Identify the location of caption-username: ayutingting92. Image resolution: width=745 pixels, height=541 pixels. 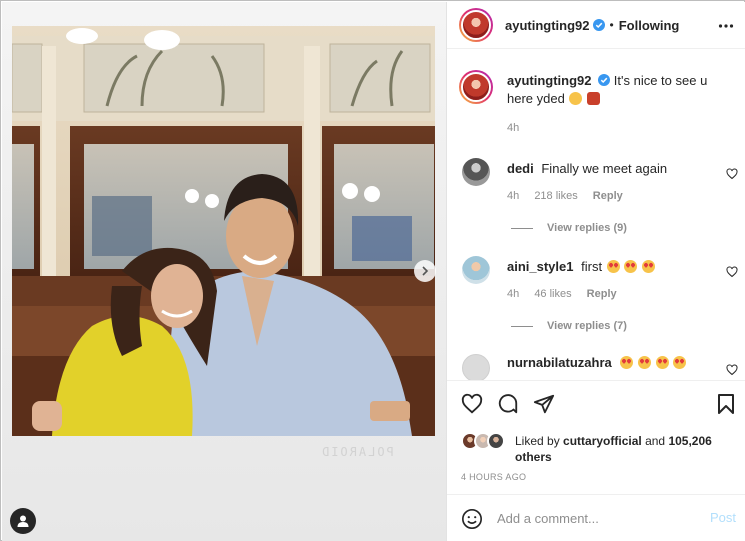
(549, 80).